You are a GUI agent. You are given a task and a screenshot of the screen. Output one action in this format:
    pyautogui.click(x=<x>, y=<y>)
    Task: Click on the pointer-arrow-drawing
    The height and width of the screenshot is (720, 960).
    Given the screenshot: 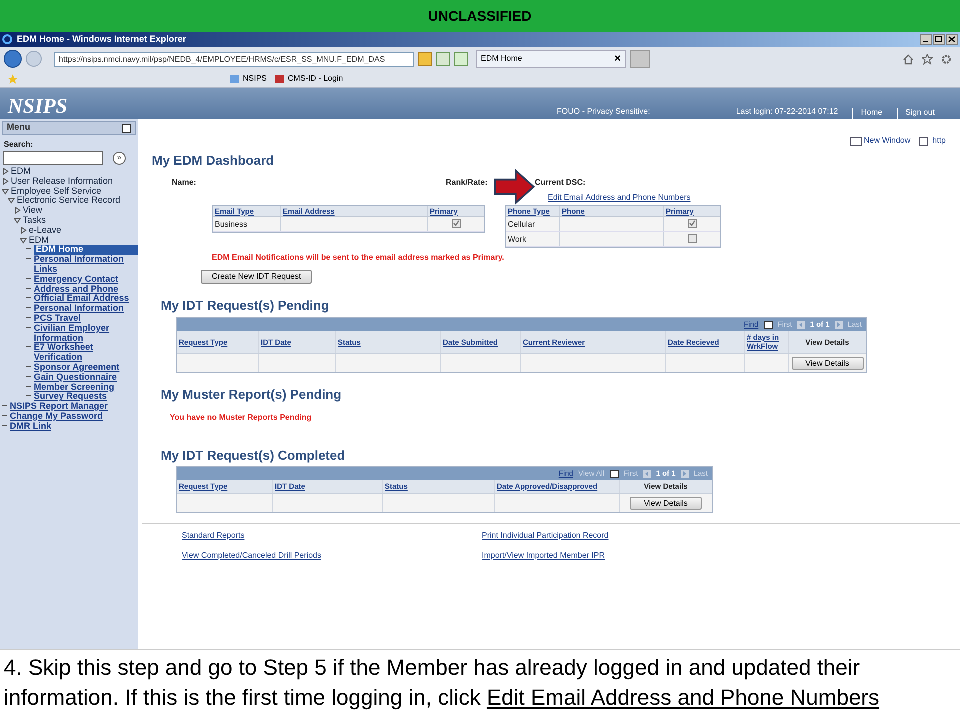 What is the action you would take?
    pyautogui.click(x=515, y=187)
    